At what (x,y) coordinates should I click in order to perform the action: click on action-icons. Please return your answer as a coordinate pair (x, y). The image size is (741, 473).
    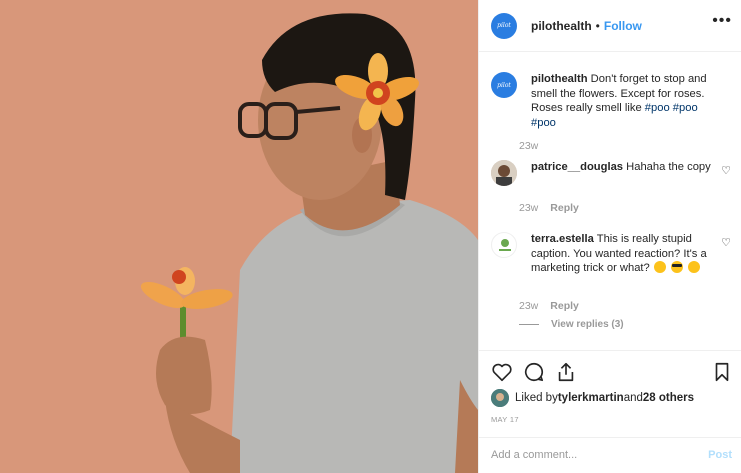
    Looking at the image, I should click on (611, 373).